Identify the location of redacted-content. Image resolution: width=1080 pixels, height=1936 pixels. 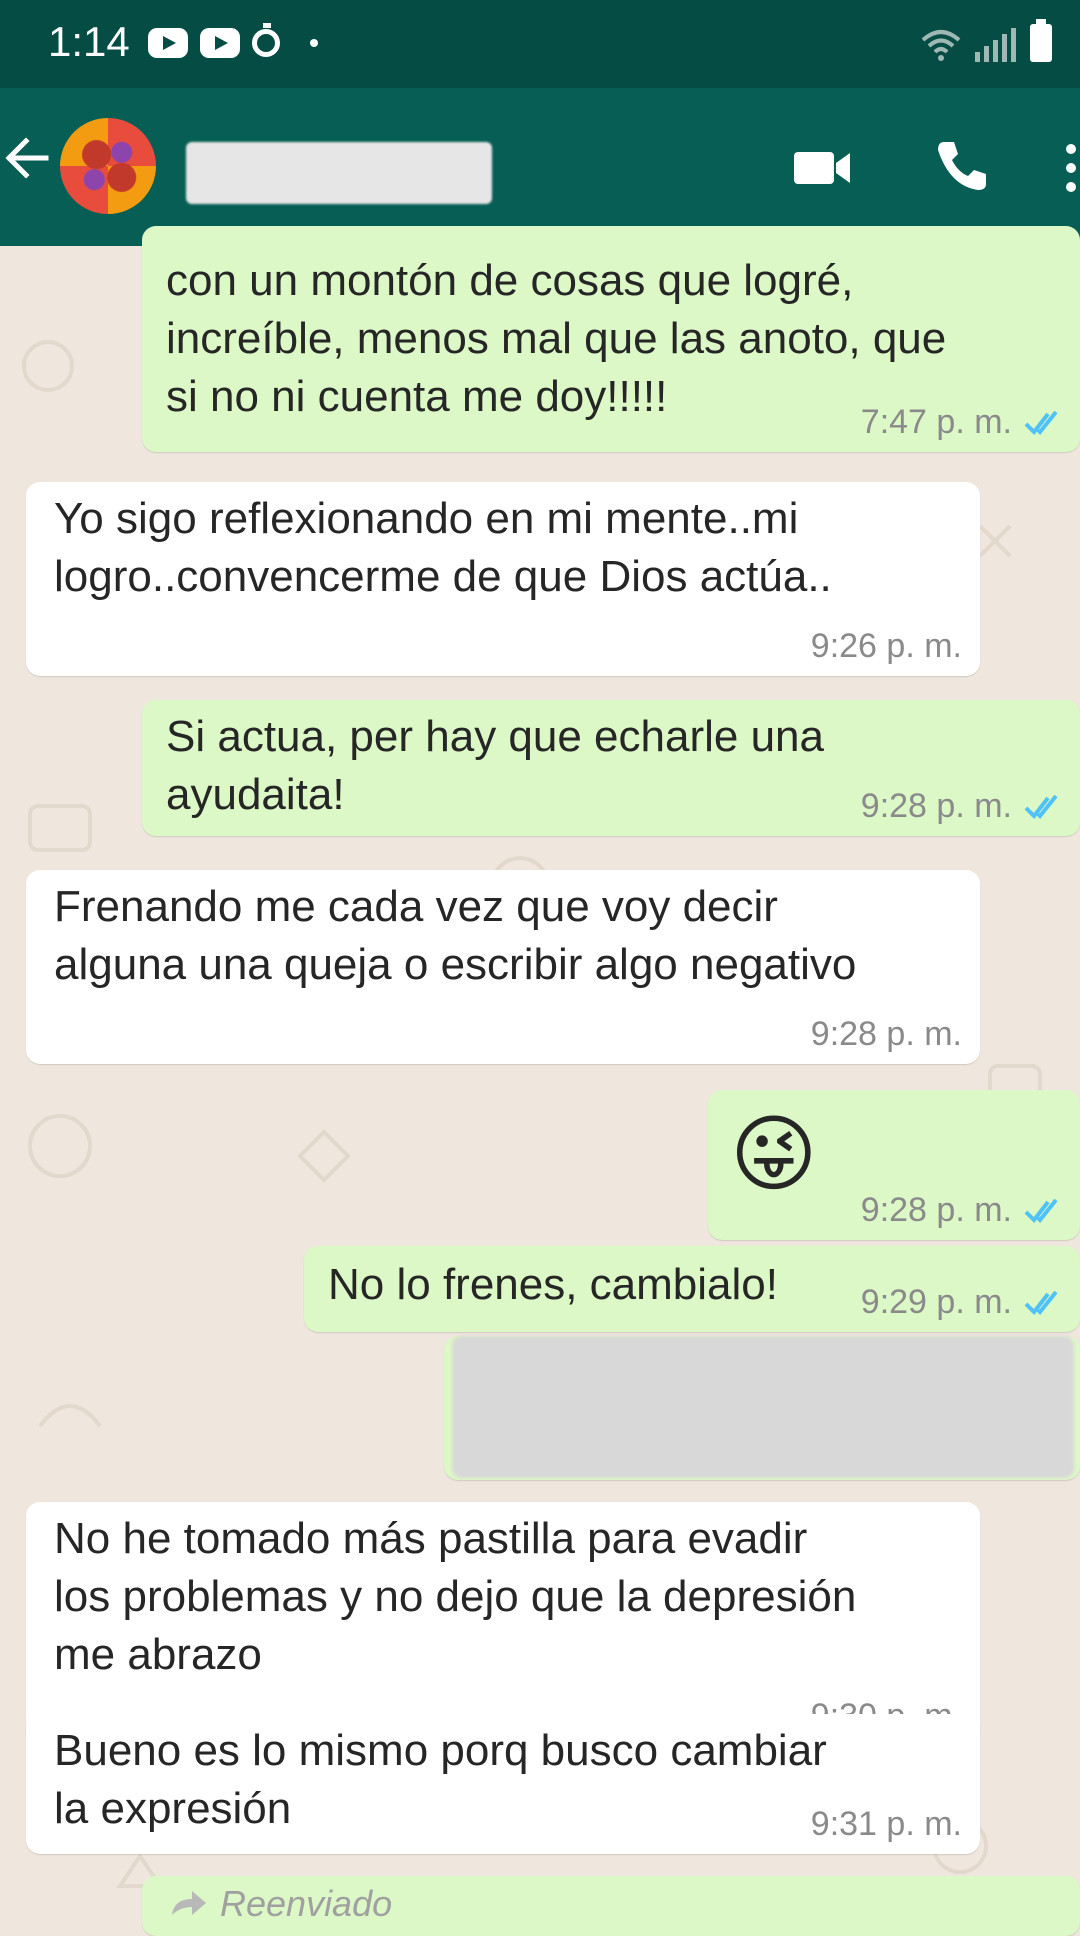
(763, 1407).